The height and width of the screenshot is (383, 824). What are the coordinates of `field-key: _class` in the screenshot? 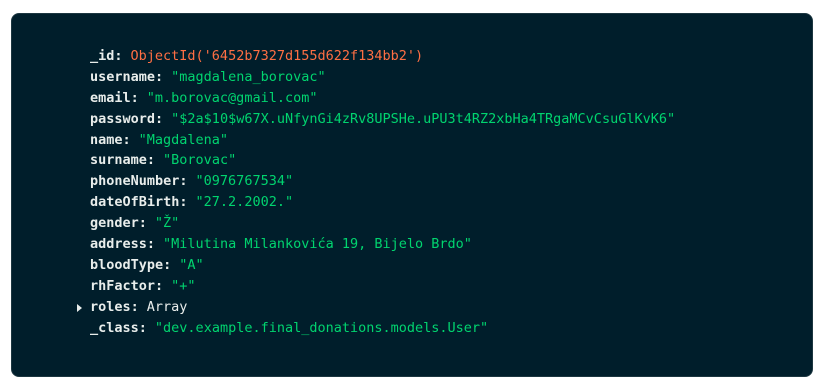 It's located at (114, 327).